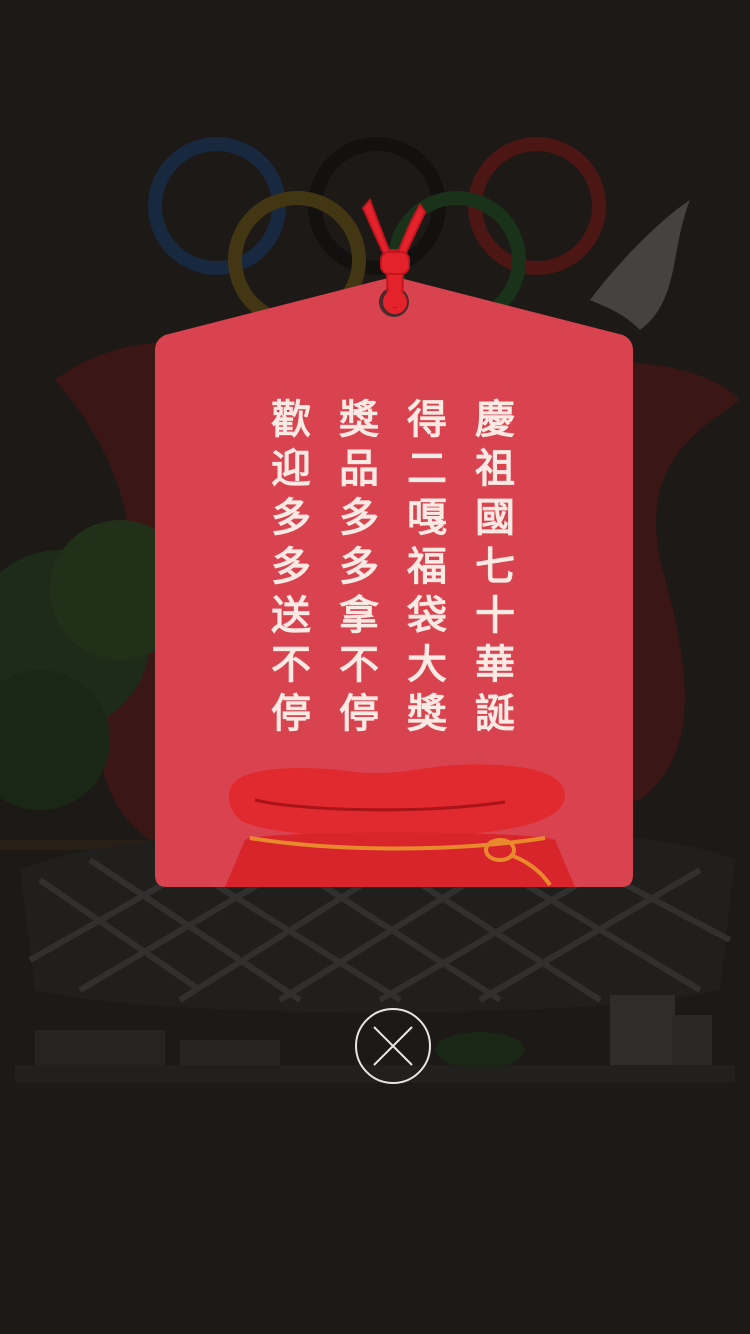  What do you see at coordinates (359, 566) in the screenshot?
I see `blessing-column-3: 獎品多多拿不停` at bounding box center [359, 566].